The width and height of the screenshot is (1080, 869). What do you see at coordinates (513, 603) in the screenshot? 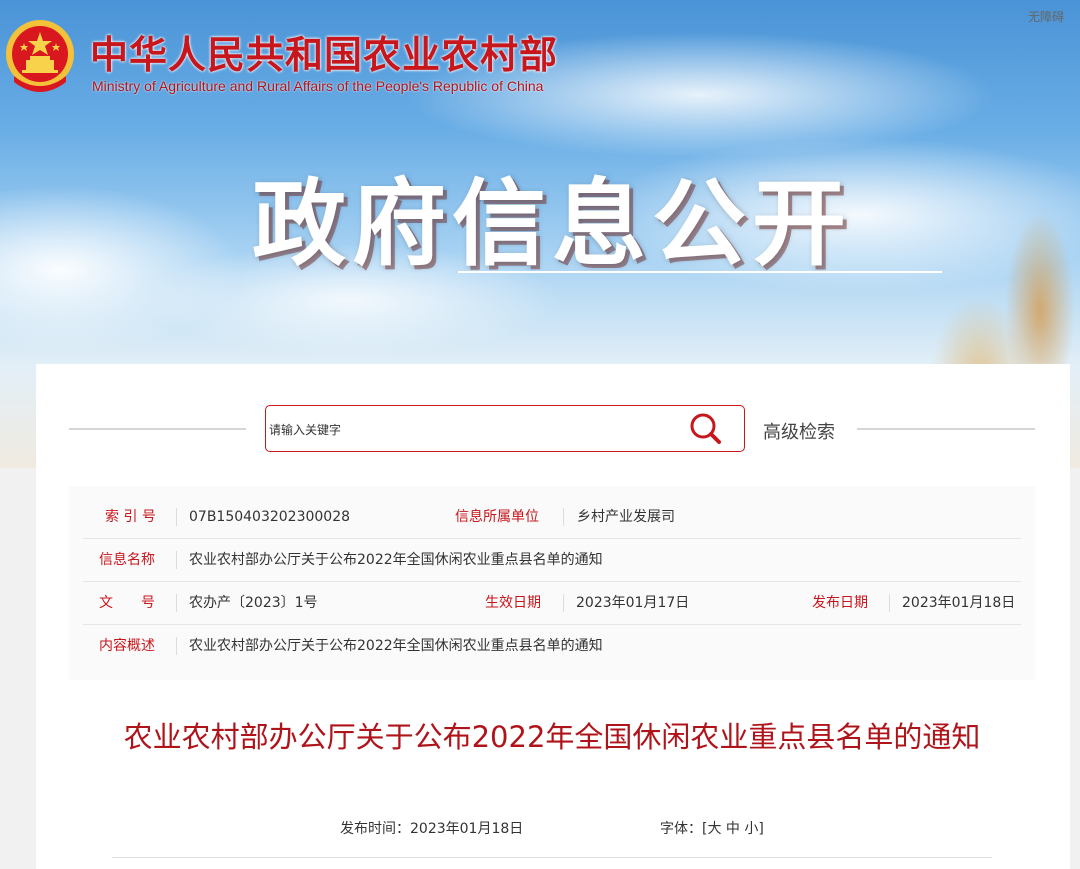
I see `effective-date-label: 生效日期` at bounding box center [513, 603].